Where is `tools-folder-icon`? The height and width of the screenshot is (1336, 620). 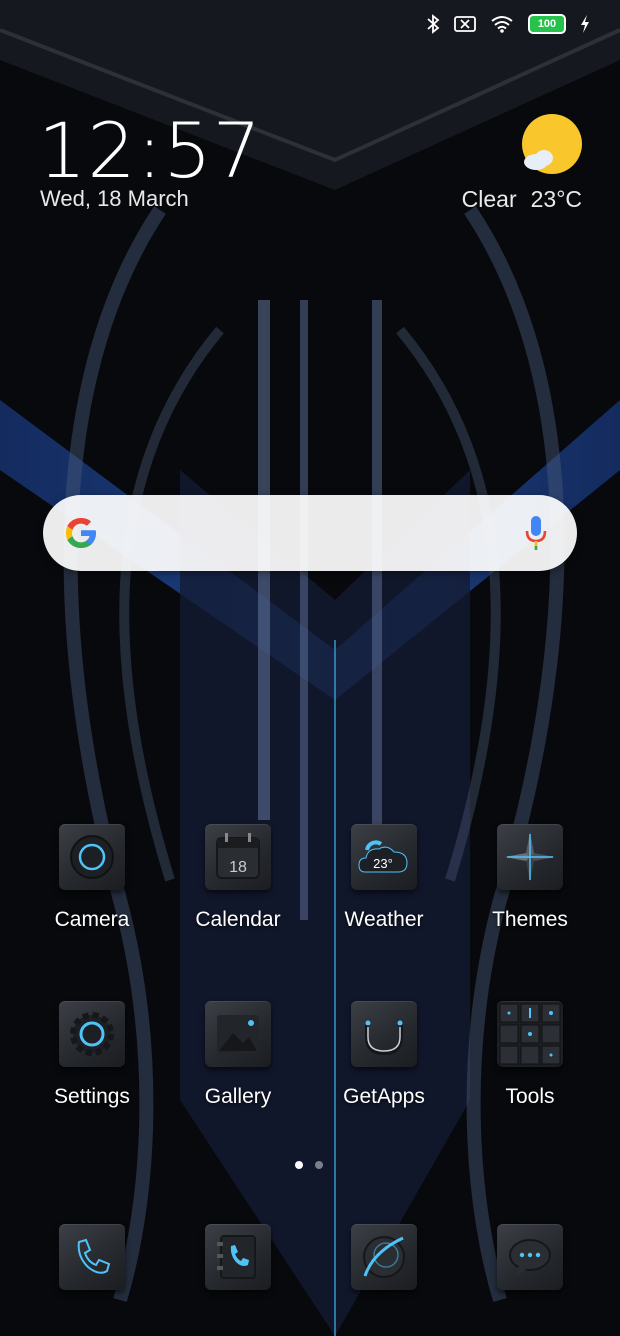
tools-folder-icon is located at coordinates (530, 1034).